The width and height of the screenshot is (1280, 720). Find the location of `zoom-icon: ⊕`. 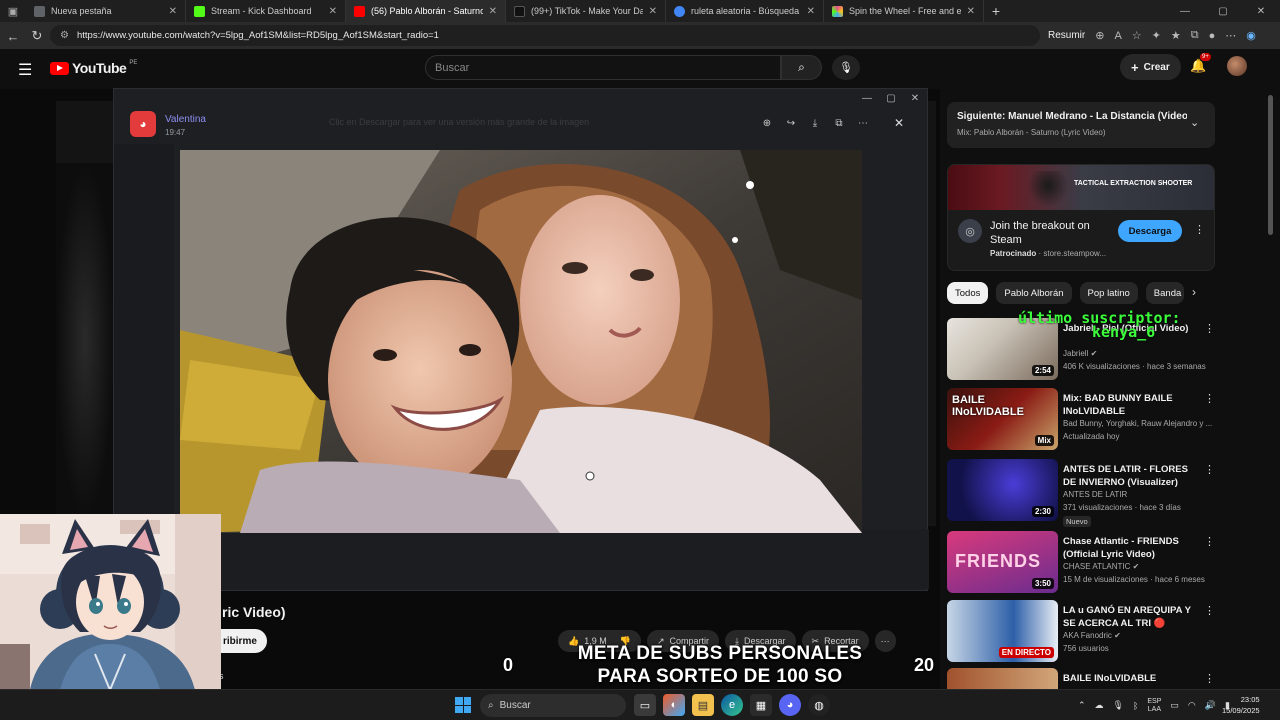

zoom-icon: ⊕ is located at coordinates (767, 123).